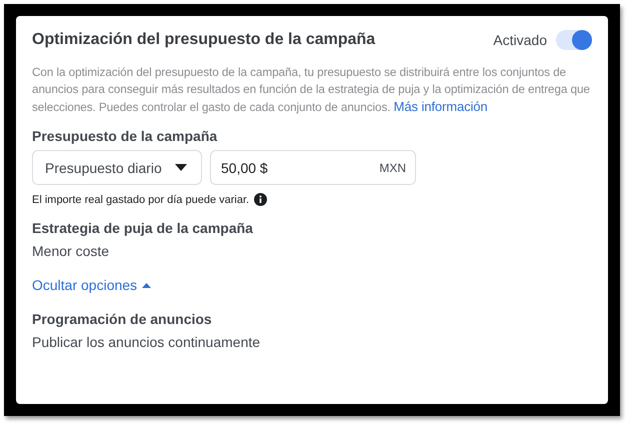  What do you see at coordinates (311, 90) in the screenshot?
I see `description-text: Con la optimización del presupuesto de la campaña, tu presupuesto se distribuirá entre los conjuntos de anuncios para conseguir más resultados en función de la estrategia de puja y la optimización de entrega que selecciones. Puedes controlar el gasto de cada conjunto de anuncios. Más información` at bounding box center [311, 90].